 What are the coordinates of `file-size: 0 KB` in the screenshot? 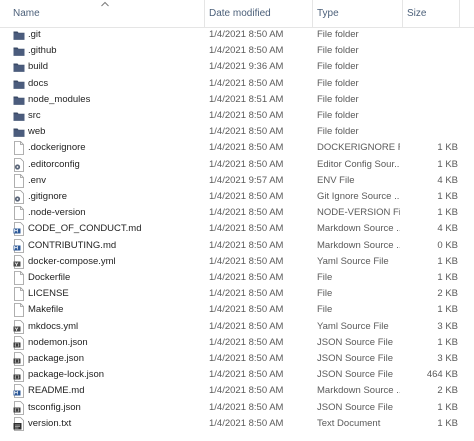 It's located at (447, 245).